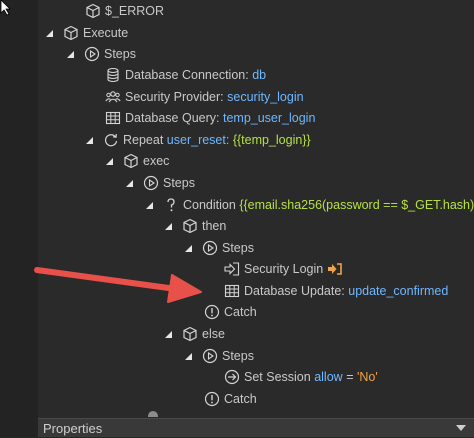  I want to click on properties-panel-header: Properties, so click(256, 427).